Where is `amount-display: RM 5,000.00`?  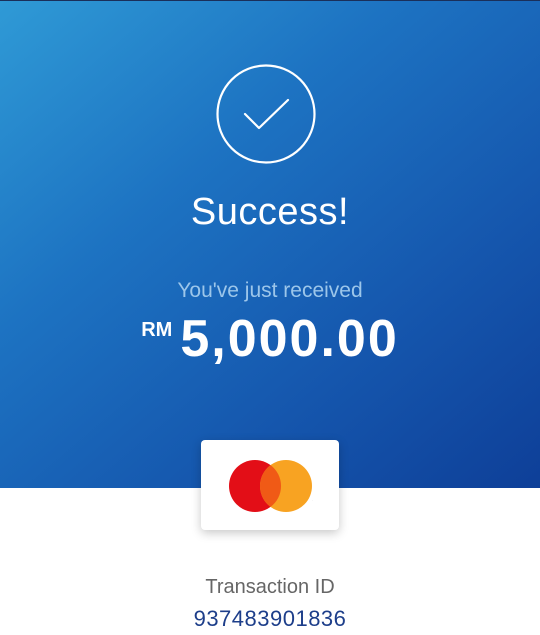 amount-display: RM 5,000.00 is located at coordinates (270, 339).